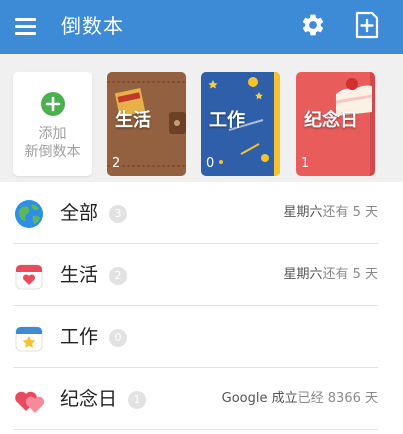 This screenshot has width=403, height=434. Describe the element at coordinates (137, 400) in the screenshot. I see `count-badge: 1` at that location.